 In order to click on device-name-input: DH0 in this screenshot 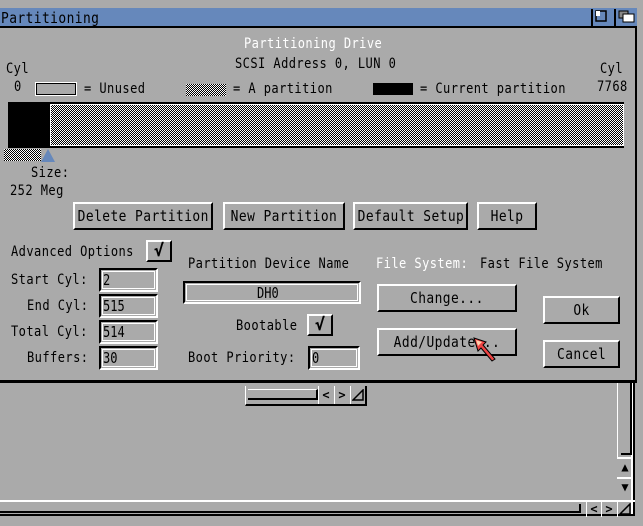, I will do `click(272, 292)`.